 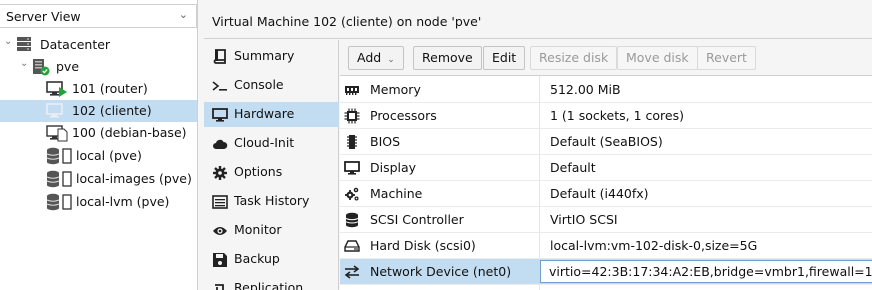 I want to click on nav-item-hardware: Hardware, so click(x=271, y=114).